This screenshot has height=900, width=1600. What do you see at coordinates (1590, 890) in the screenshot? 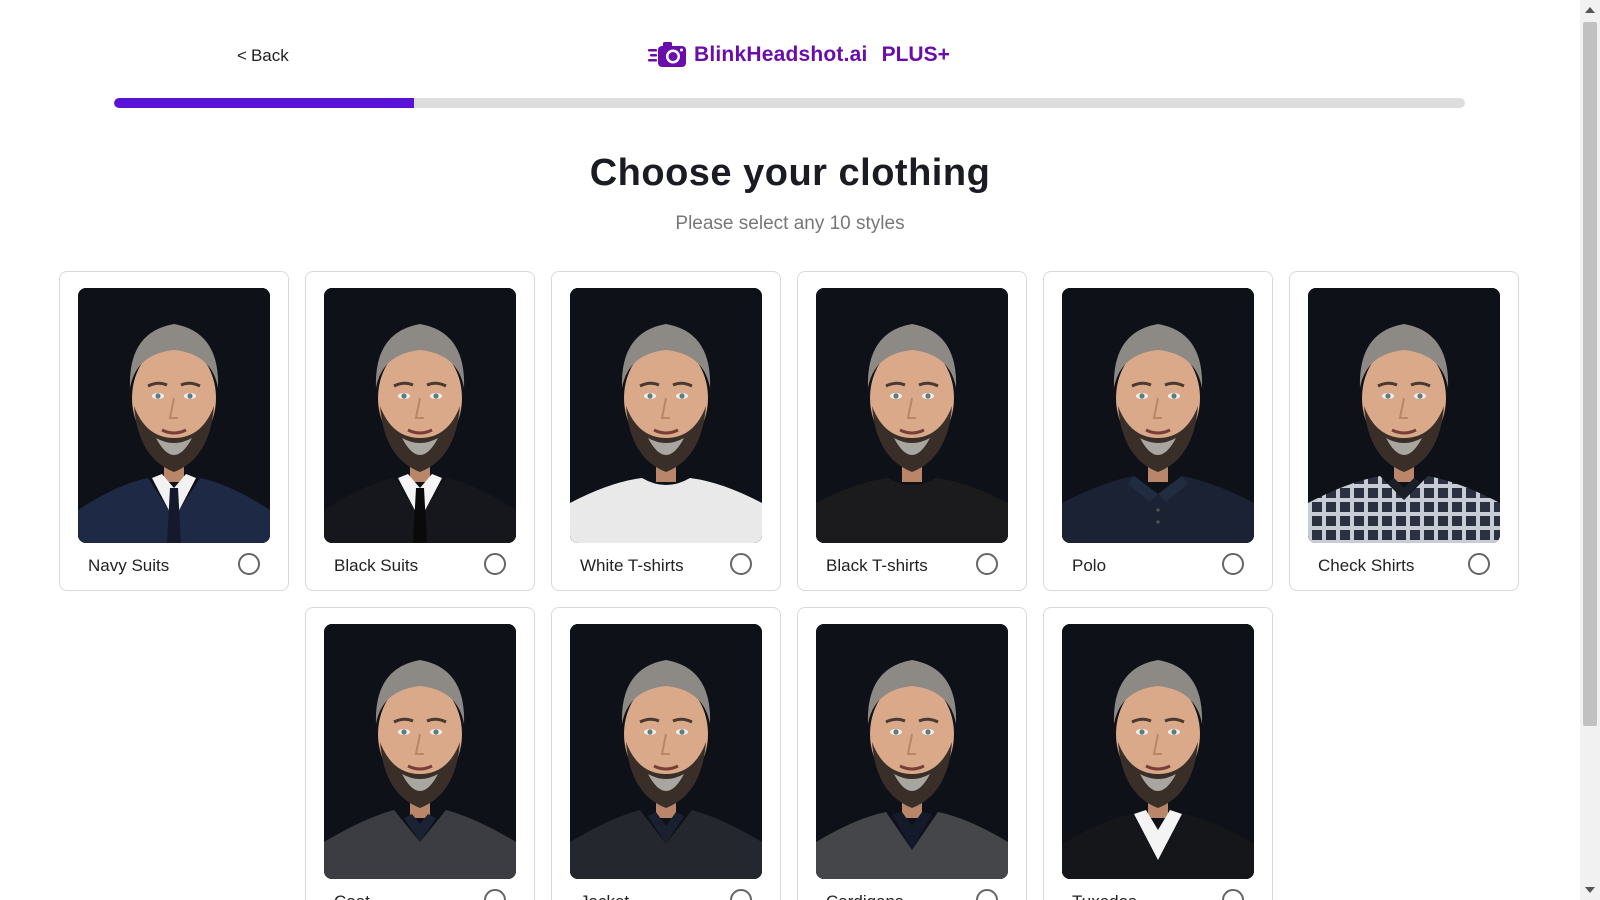
I see `scroll-down-arrow-icon` at bounding box center [1590, 890].